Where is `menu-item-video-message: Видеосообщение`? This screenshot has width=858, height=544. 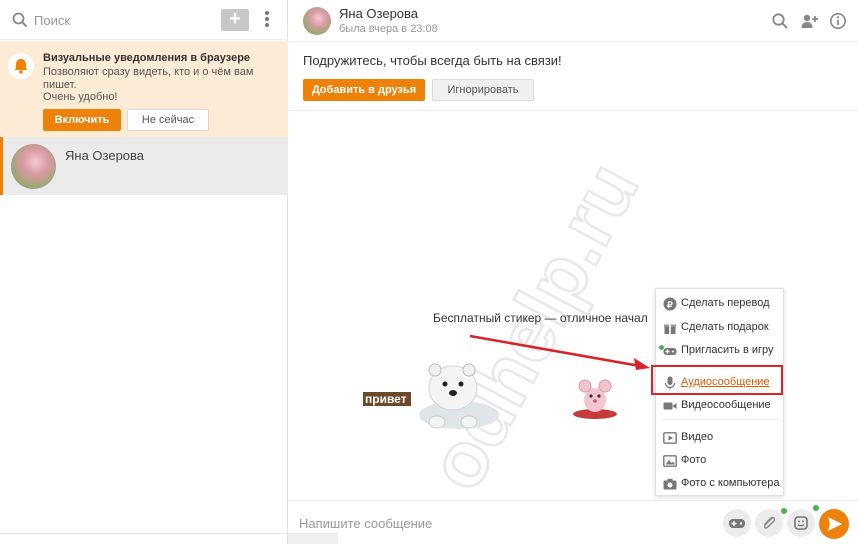 menu-item-video-message: Видеосообщение is located at coordinates (720, 406).